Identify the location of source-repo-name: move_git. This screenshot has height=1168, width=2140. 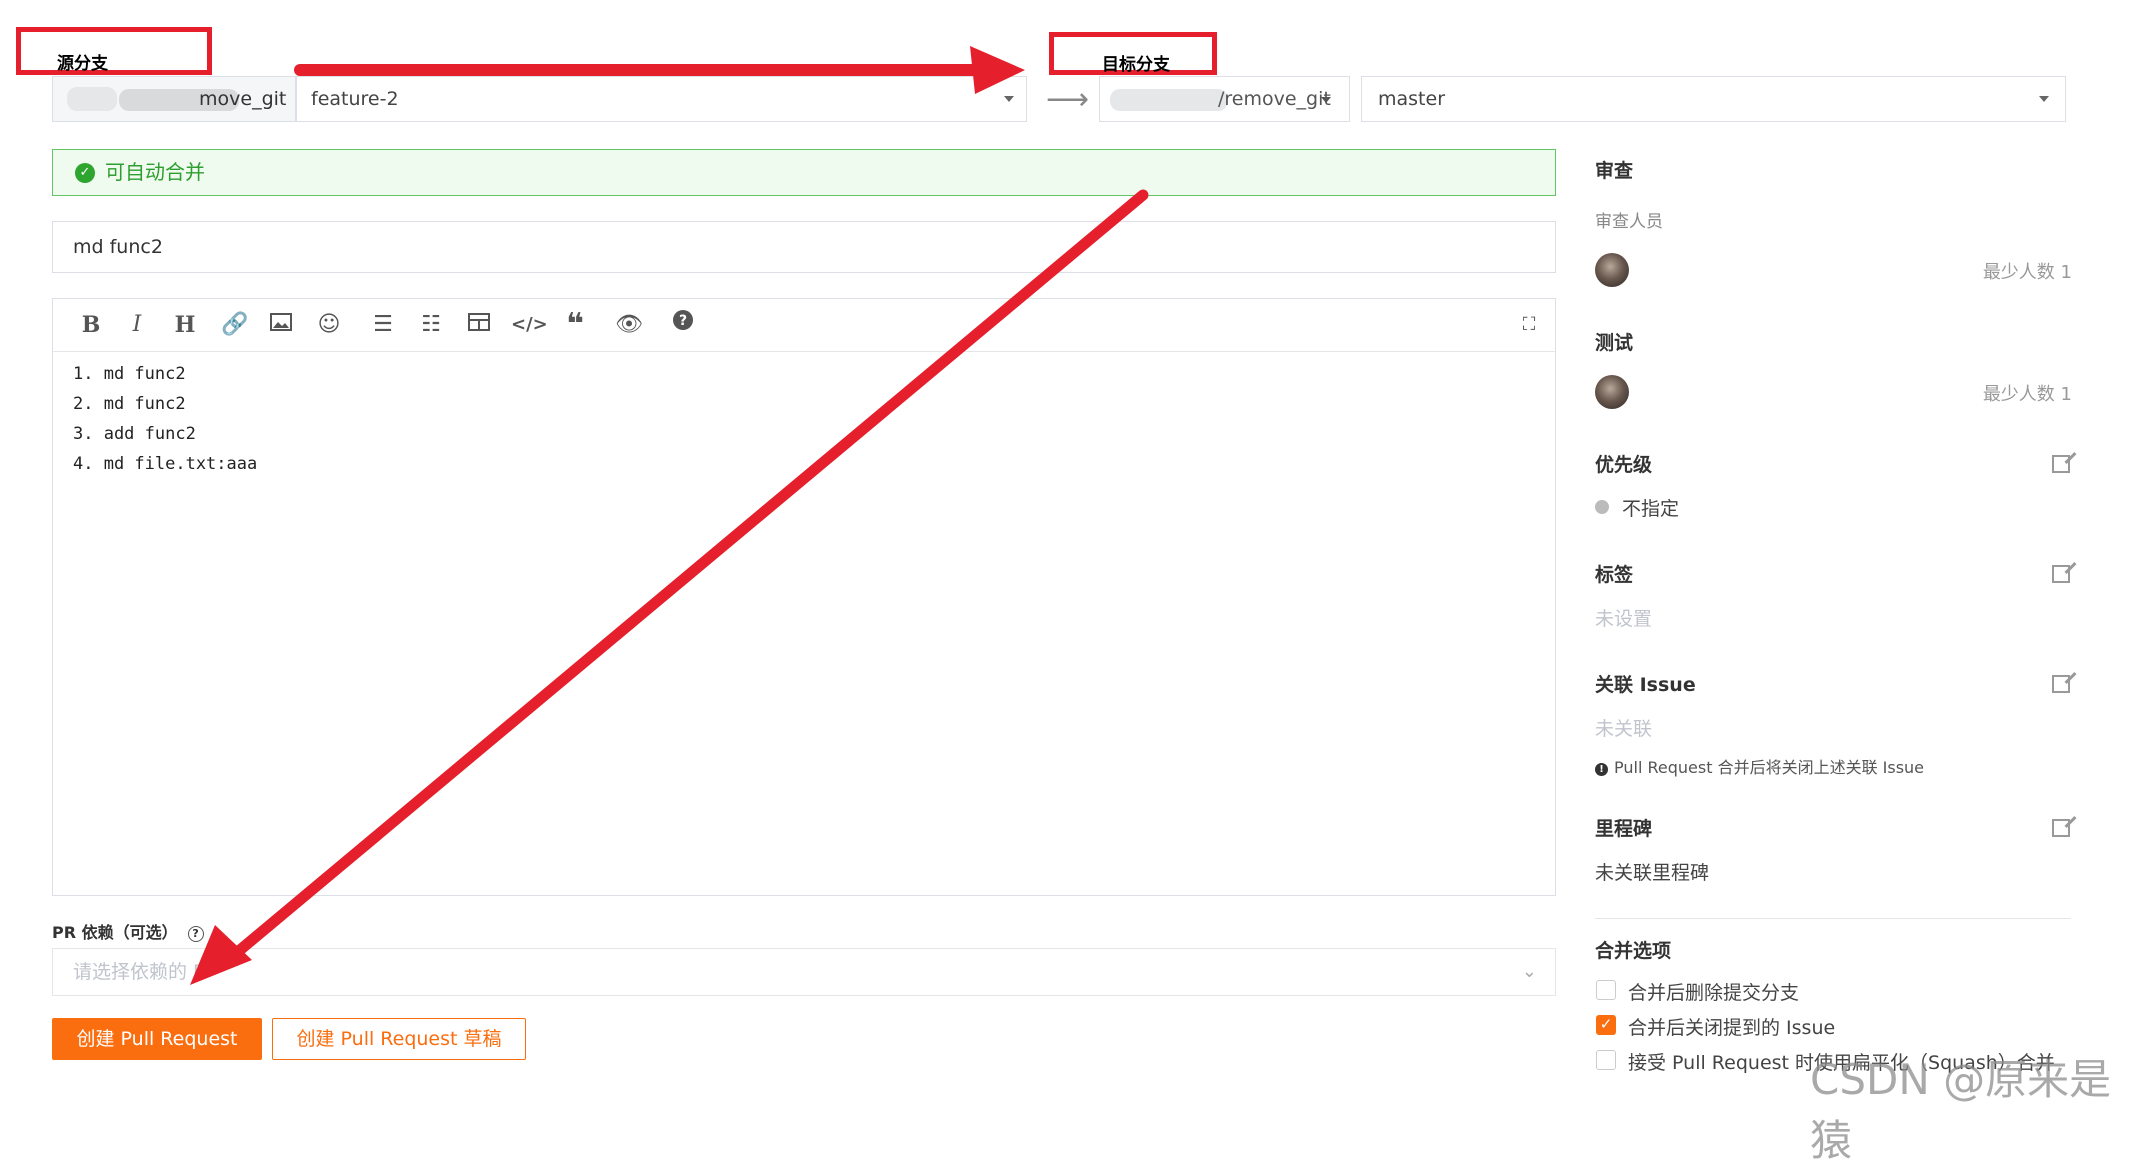
(243, 99).